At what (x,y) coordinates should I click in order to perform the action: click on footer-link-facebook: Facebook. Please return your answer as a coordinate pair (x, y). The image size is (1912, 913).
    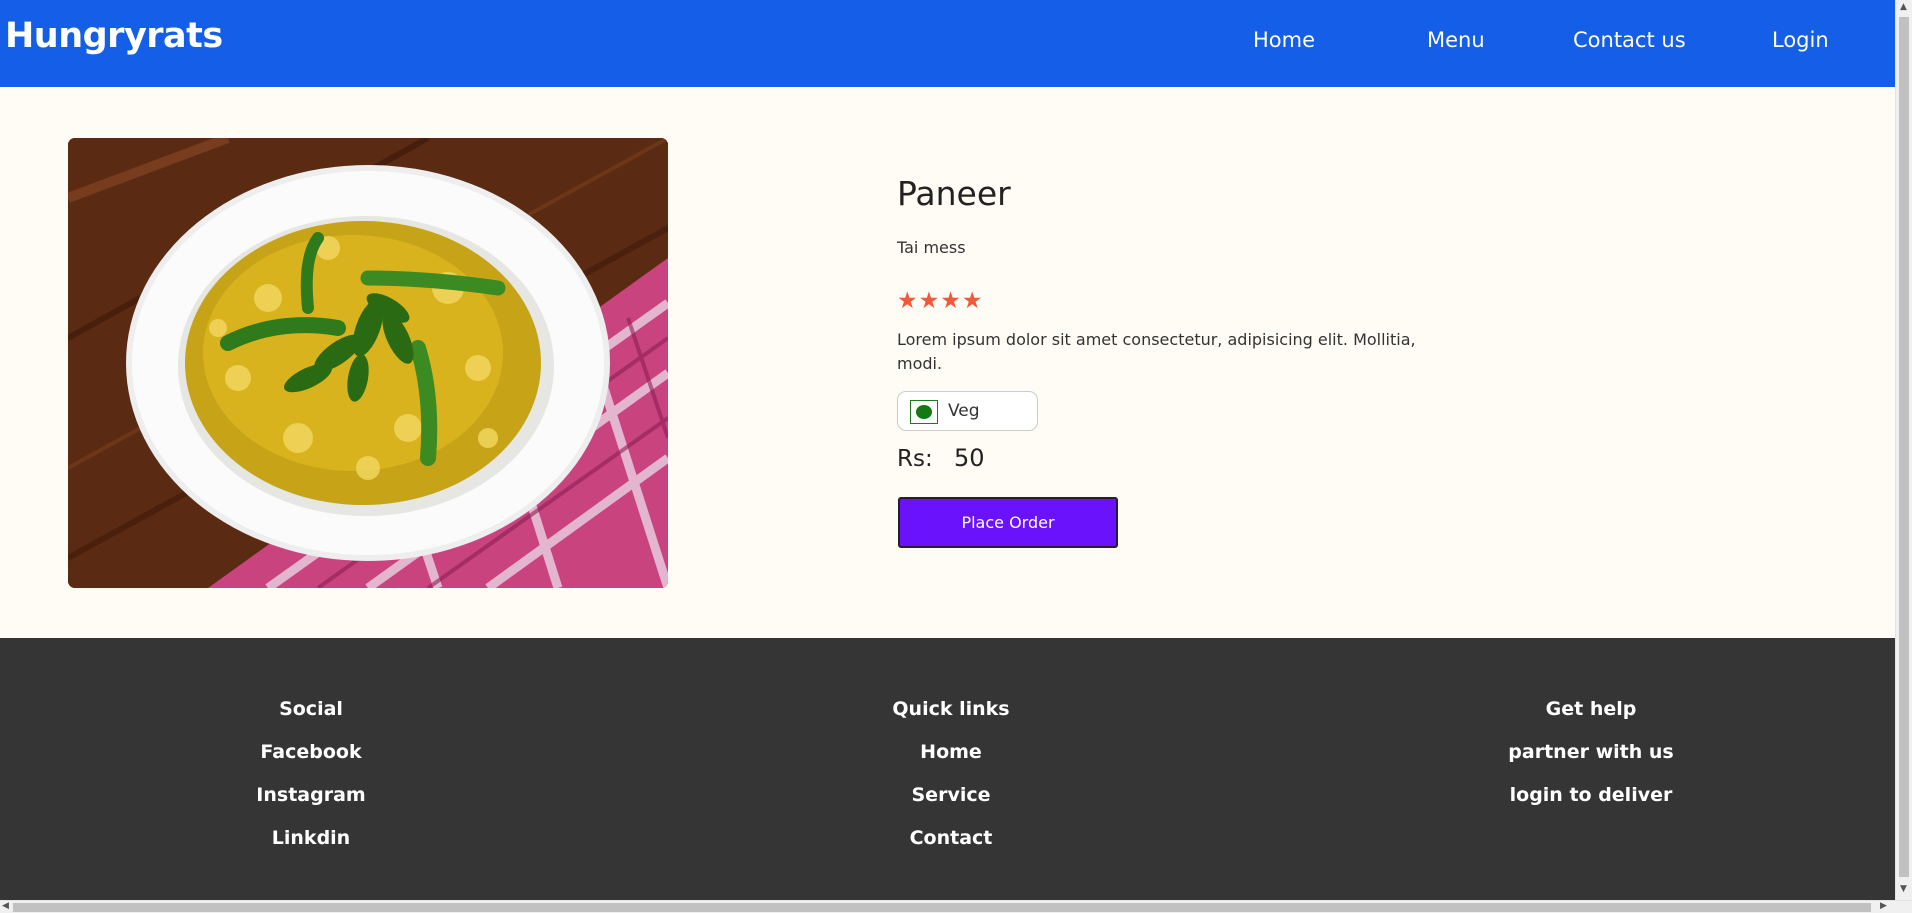
    Looking at the image, I should click on (311, 752).